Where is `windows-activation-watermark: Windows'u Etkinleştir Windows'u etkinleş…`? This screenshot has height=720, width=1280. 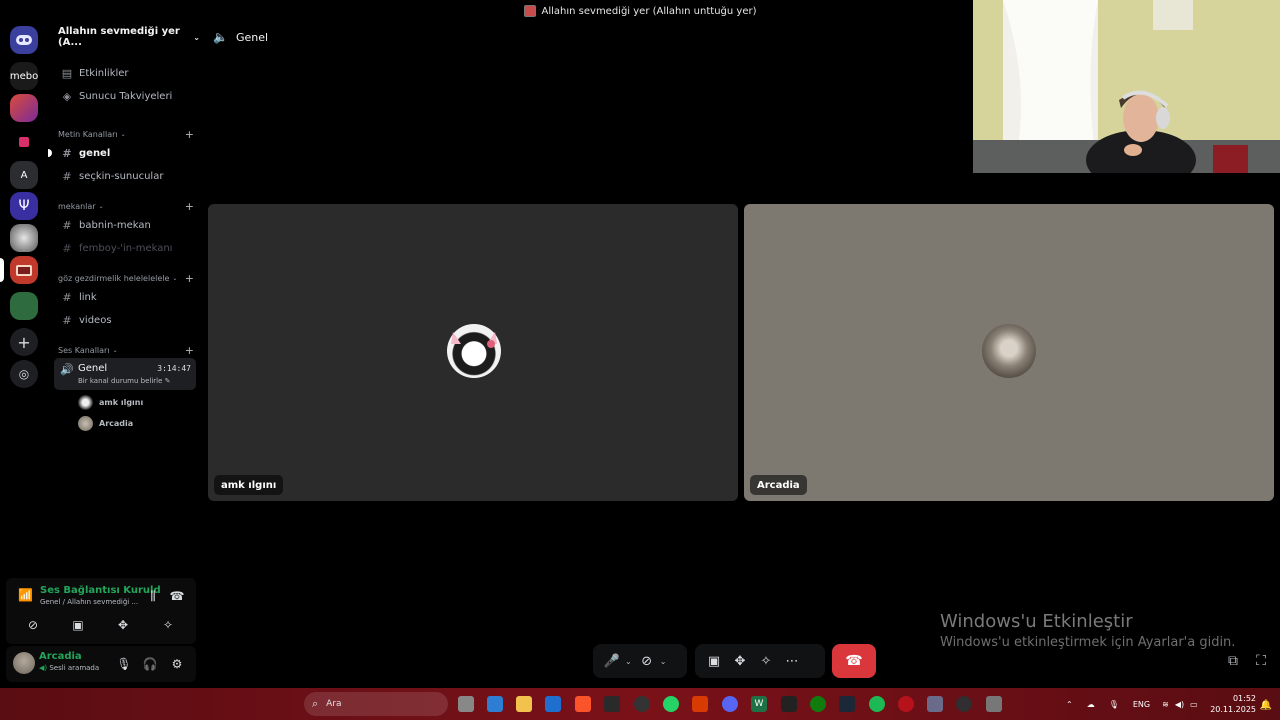 windows-activation-watermark: Windows'u Etkinleştir Windows'u etkinleş… is located at coordinates (1088, 630).